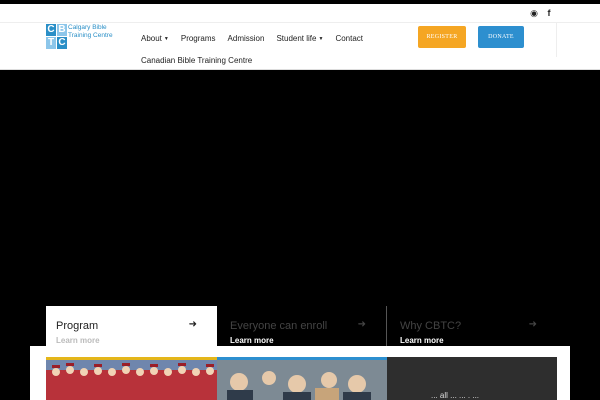 Image resolution: width=600 pixels, height=400 pixels. Describe the element at coordinates (556, 40) in the screenshot. I see `header-divider` at that location.